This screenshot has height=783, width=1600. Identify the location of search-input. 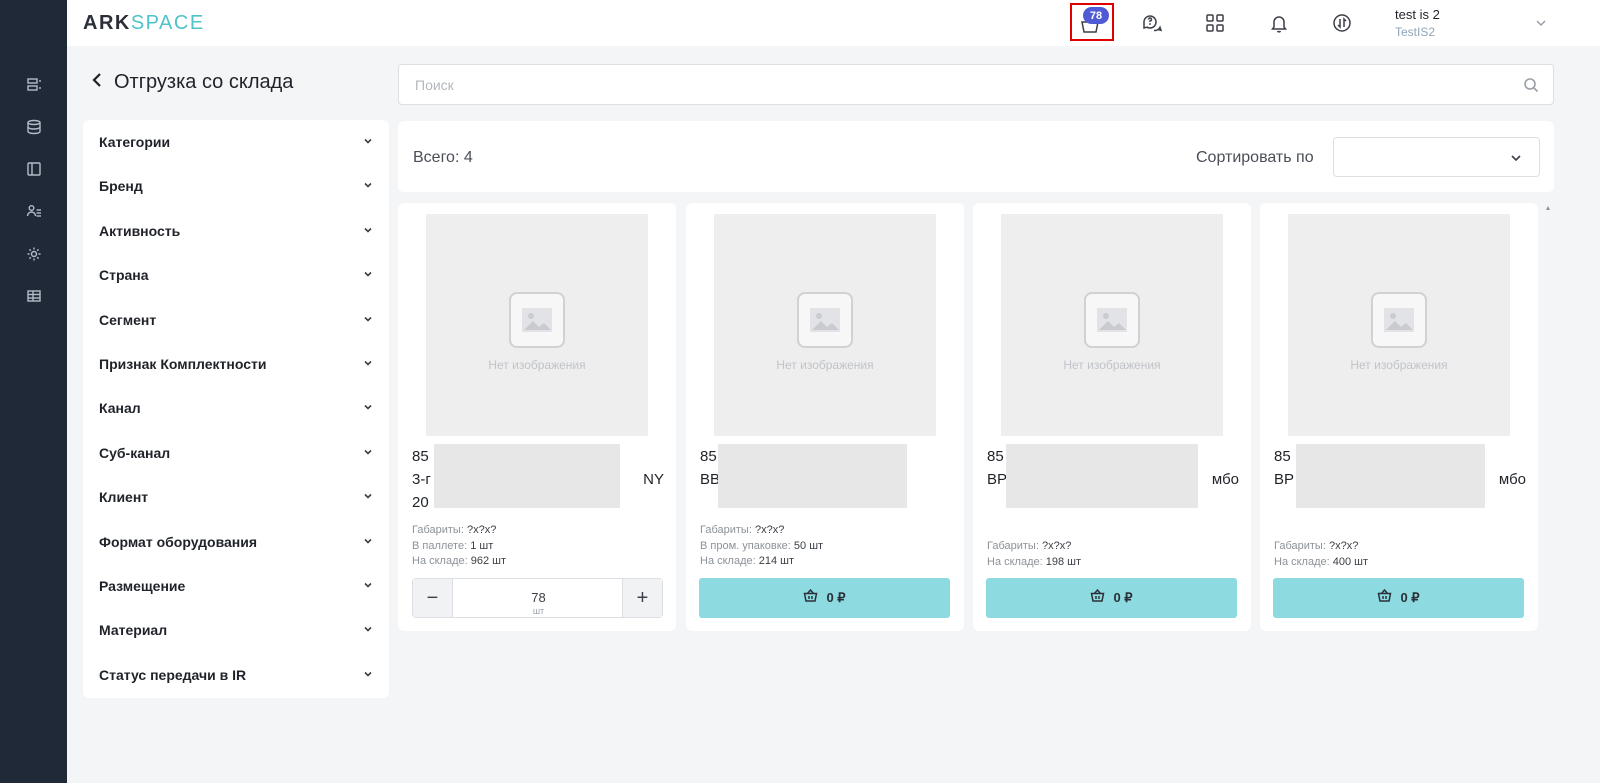
(955, 85).